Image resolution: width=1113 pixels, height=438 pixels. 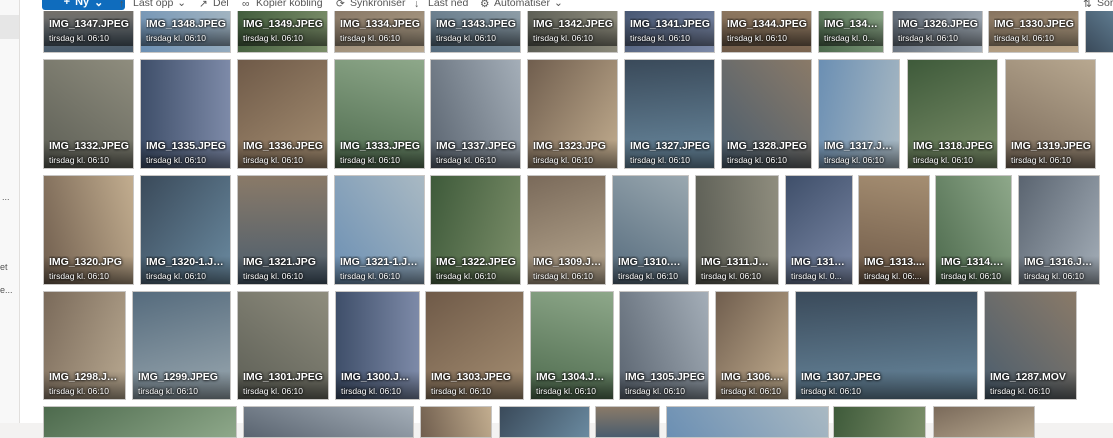 What do you see at coordinates (186, 146) in the screenshot?
I see `file-name: IMG_1335.JPEG` at bounding box center [186, 146].